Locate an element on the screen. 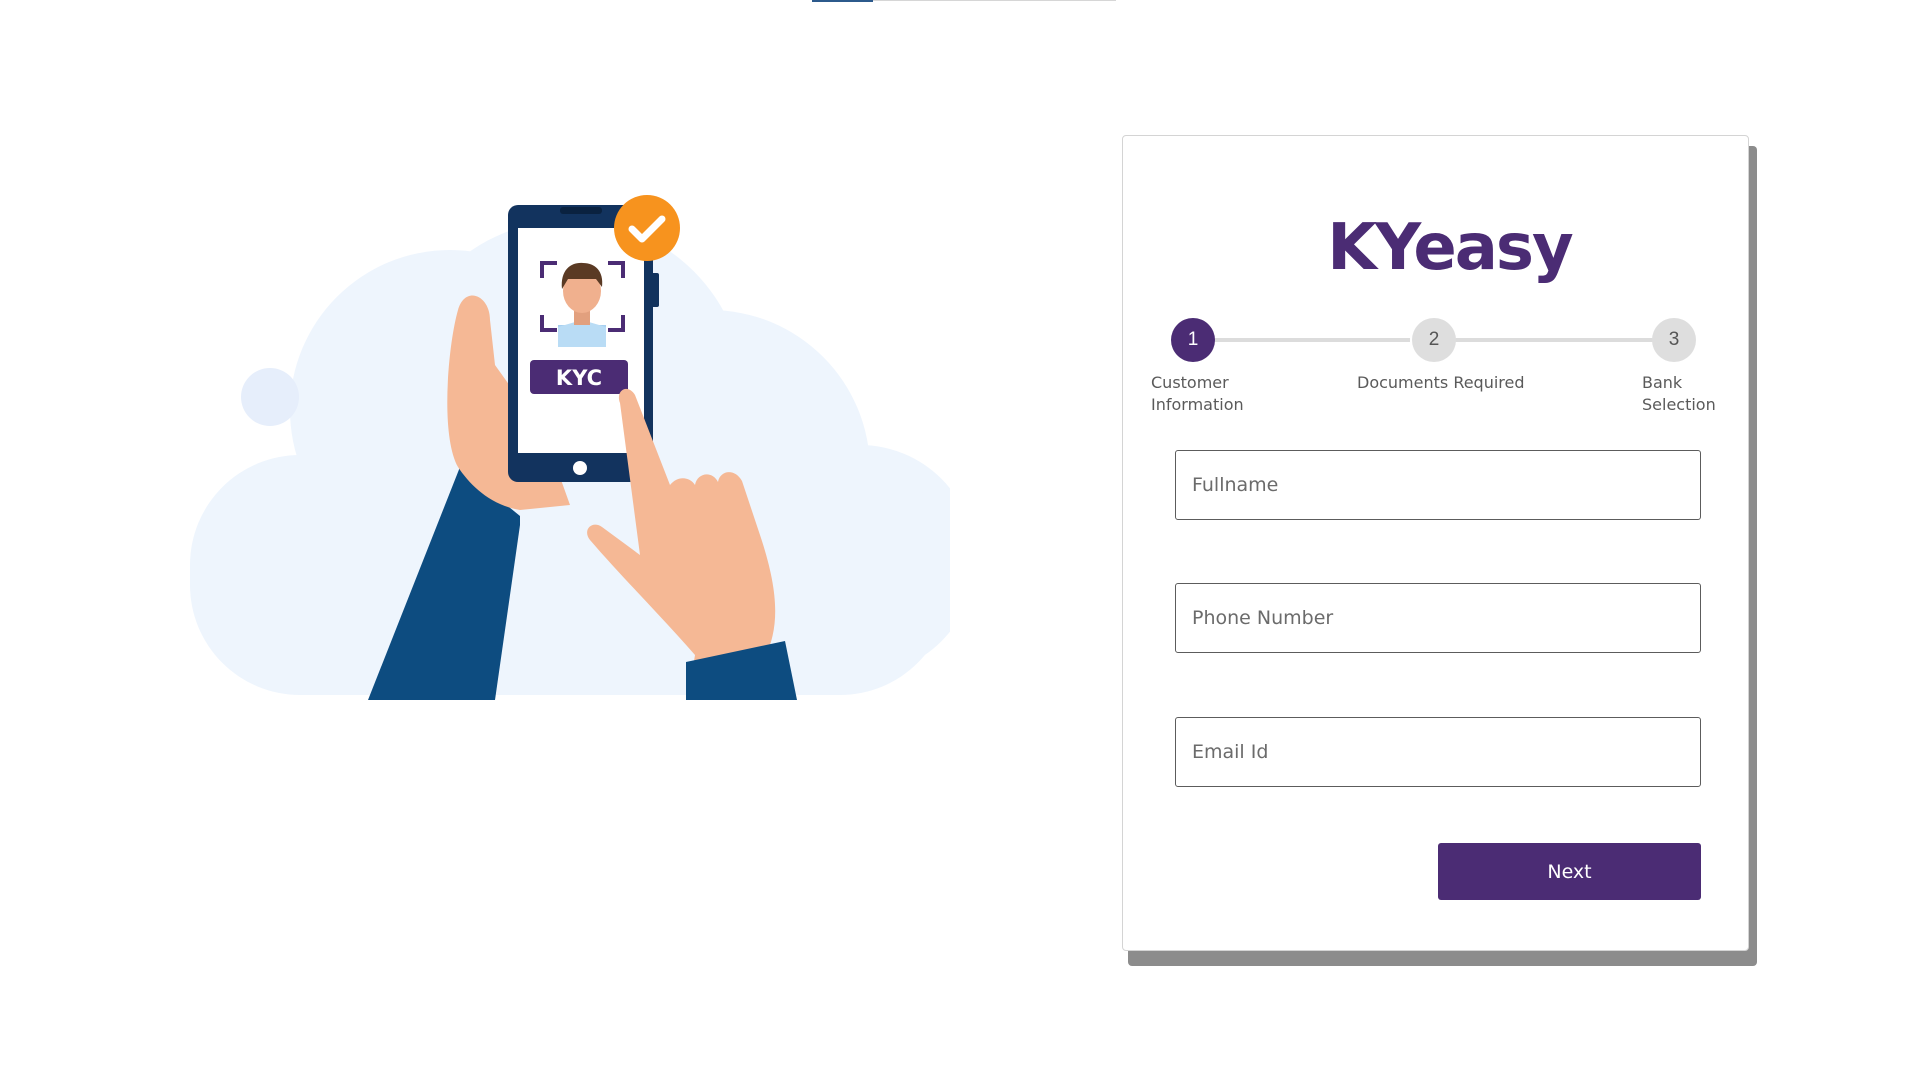  email-input is located at coordinates (1438, 752).